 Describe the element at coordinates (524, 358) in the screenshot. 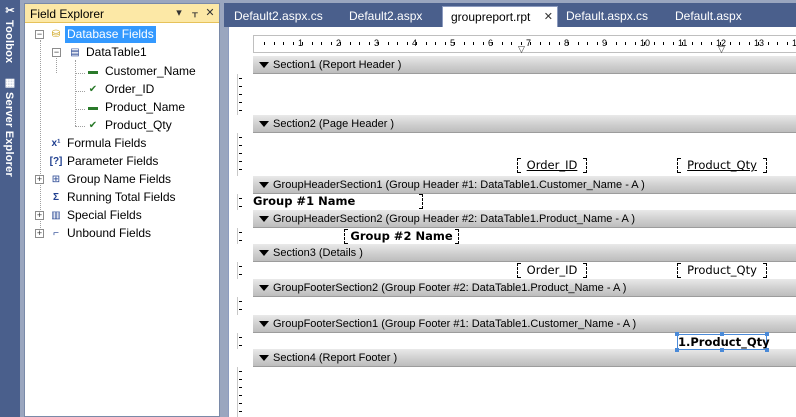

I see `section-header-report-footer: Section4 (Report Footer )` at that location.